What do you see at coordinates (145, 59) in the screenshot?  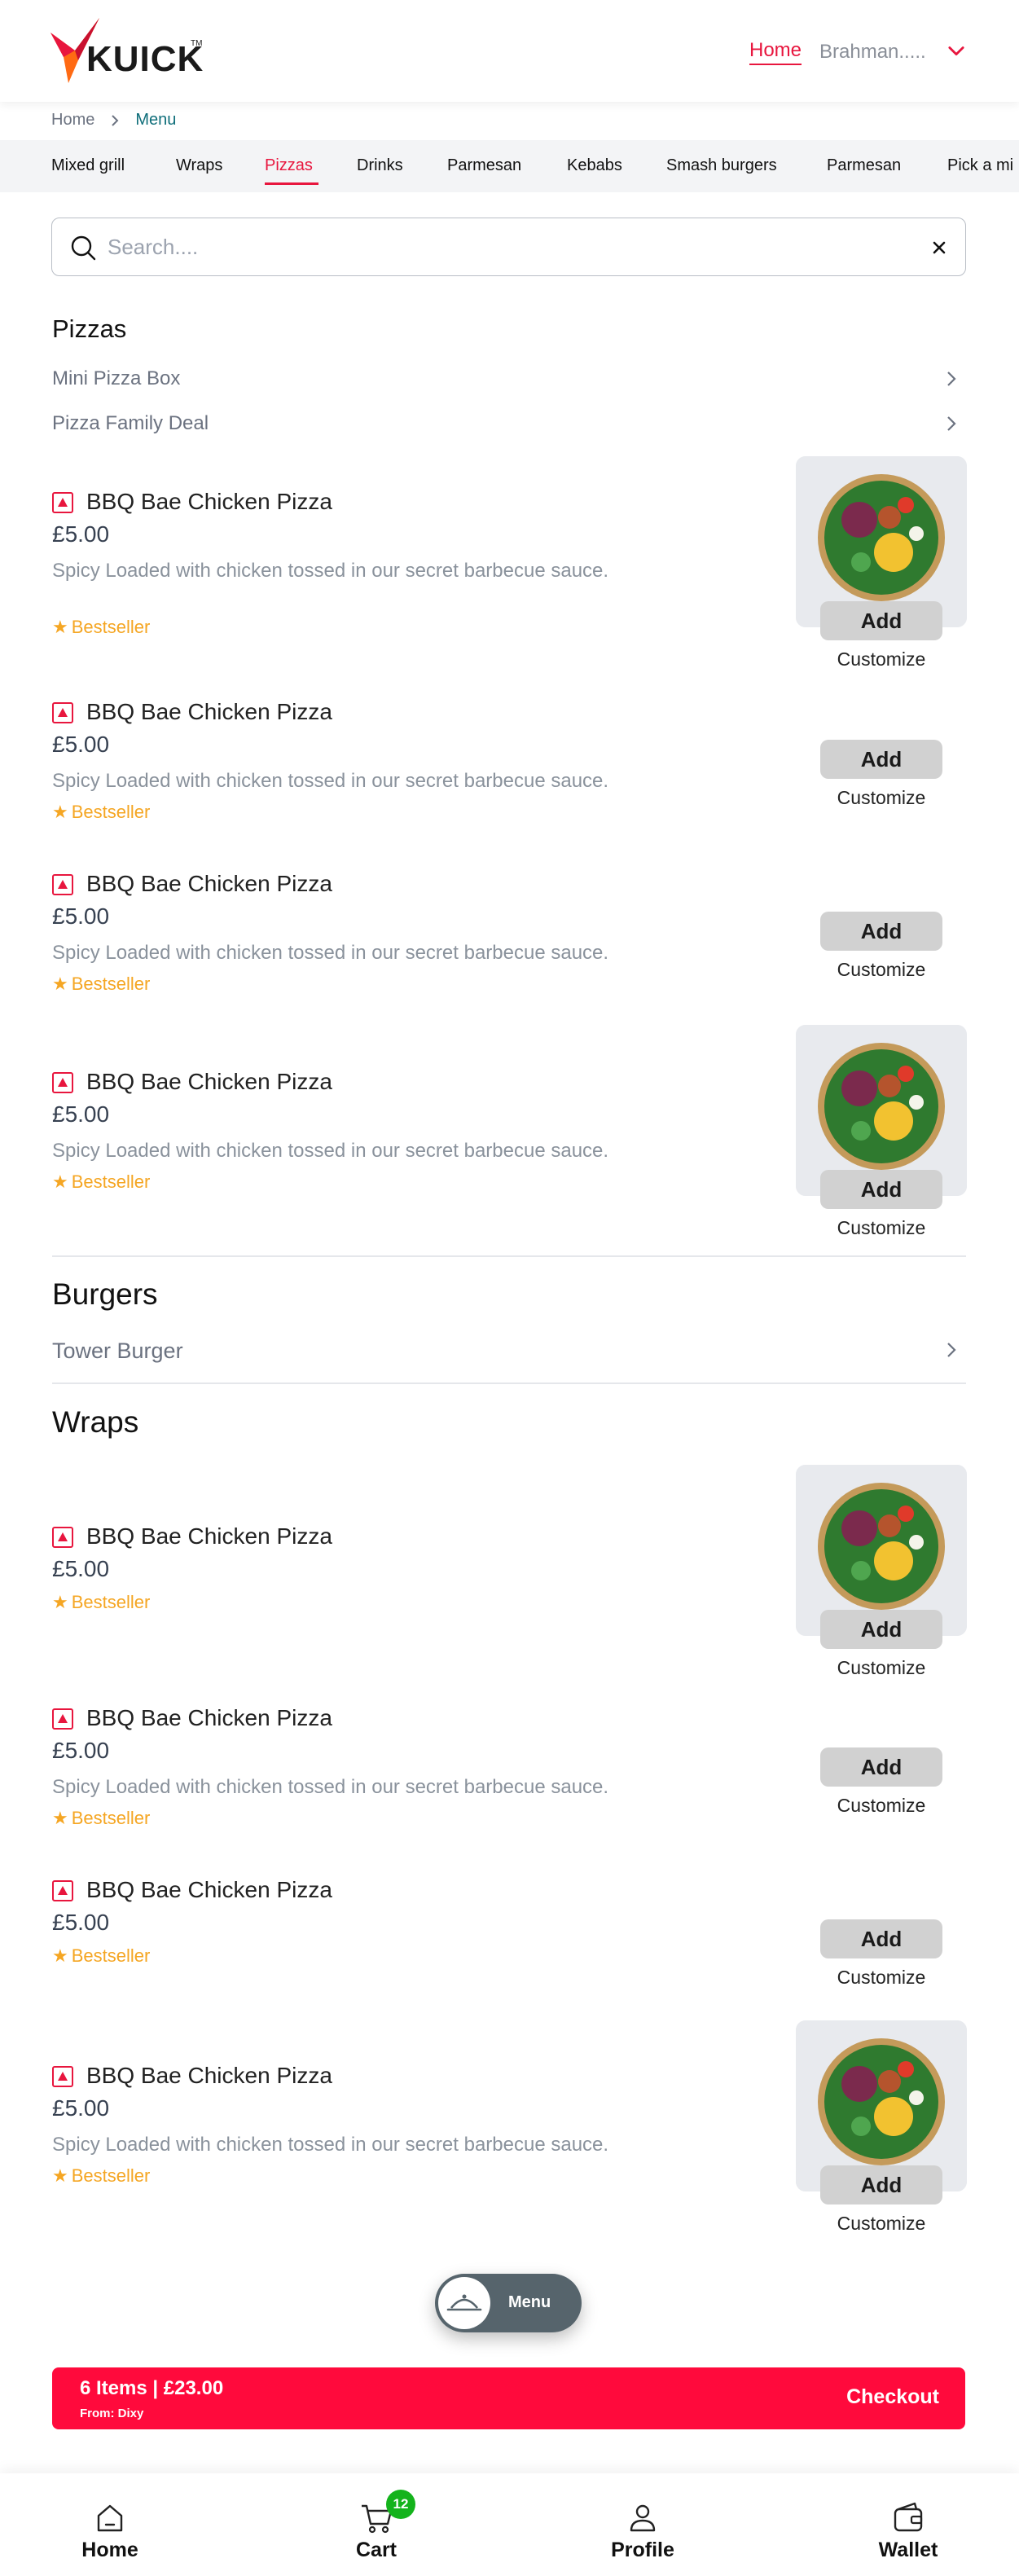 I see `brand-name: KUICK` at bounding box center [145, 59].